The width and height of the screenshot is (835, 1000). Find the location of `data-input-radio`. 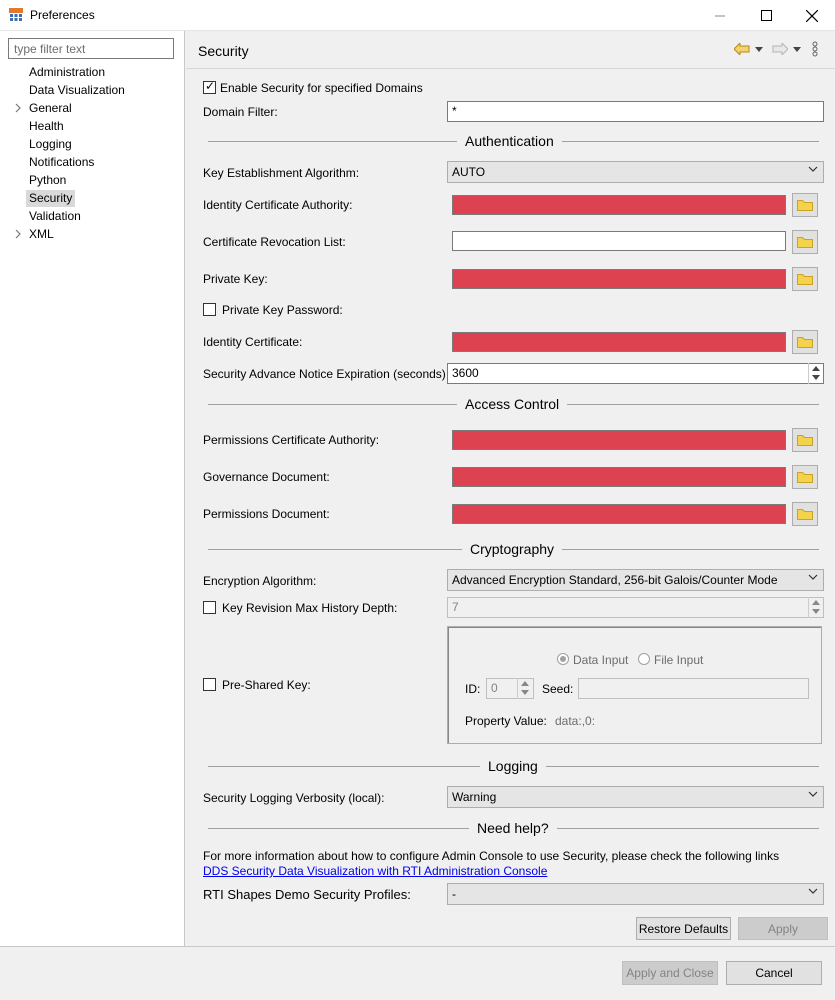

data-input-radio is located at coordinates (563, 659).